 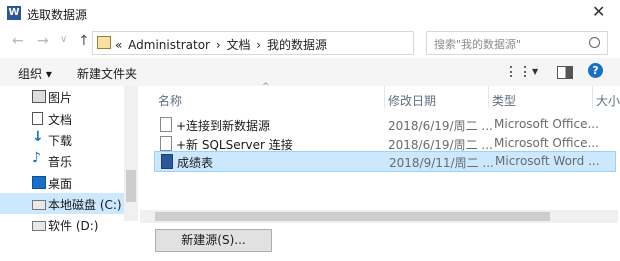 I want to click on column-header-type: 类型, so click(x=504, y=100).